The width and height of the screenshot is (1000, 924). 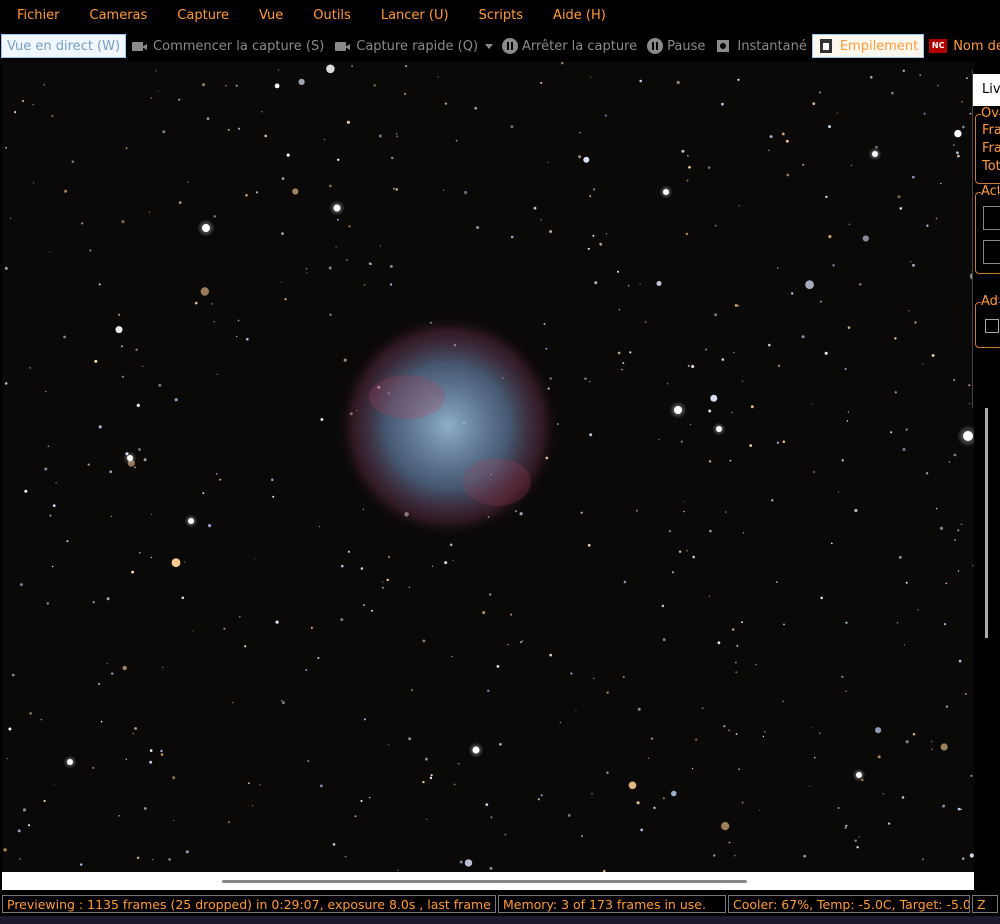 I want to click on live-view-button: Vue en direct (W), so click(x=64, y=46).